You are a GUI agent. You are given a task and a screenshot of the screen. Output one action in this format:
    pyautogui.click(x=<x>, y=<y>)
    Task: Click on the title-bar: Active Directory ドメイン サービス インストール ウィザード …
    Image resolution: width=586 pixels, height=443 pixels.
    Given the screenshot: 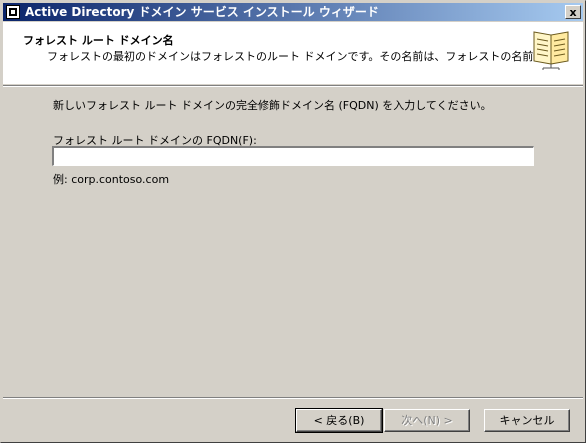 What is the action you would take?
    pyautogui.click(x=293, y=12)
    